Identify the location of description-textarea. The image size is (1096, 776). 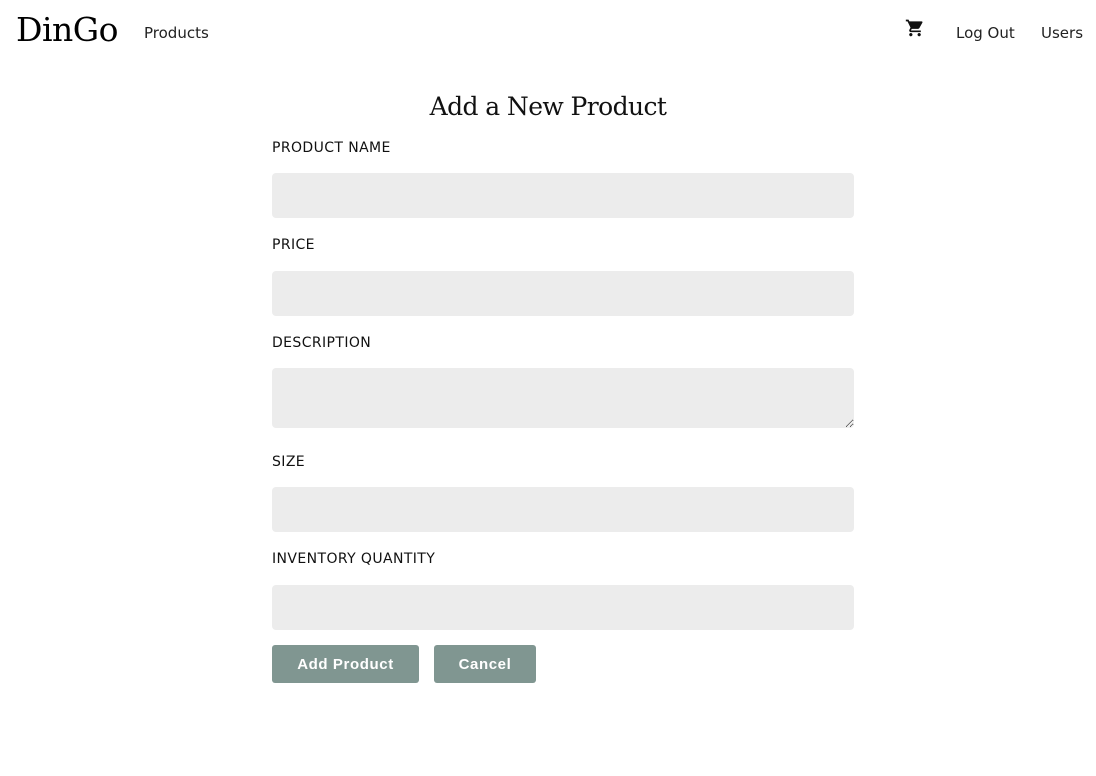
(563, 398).